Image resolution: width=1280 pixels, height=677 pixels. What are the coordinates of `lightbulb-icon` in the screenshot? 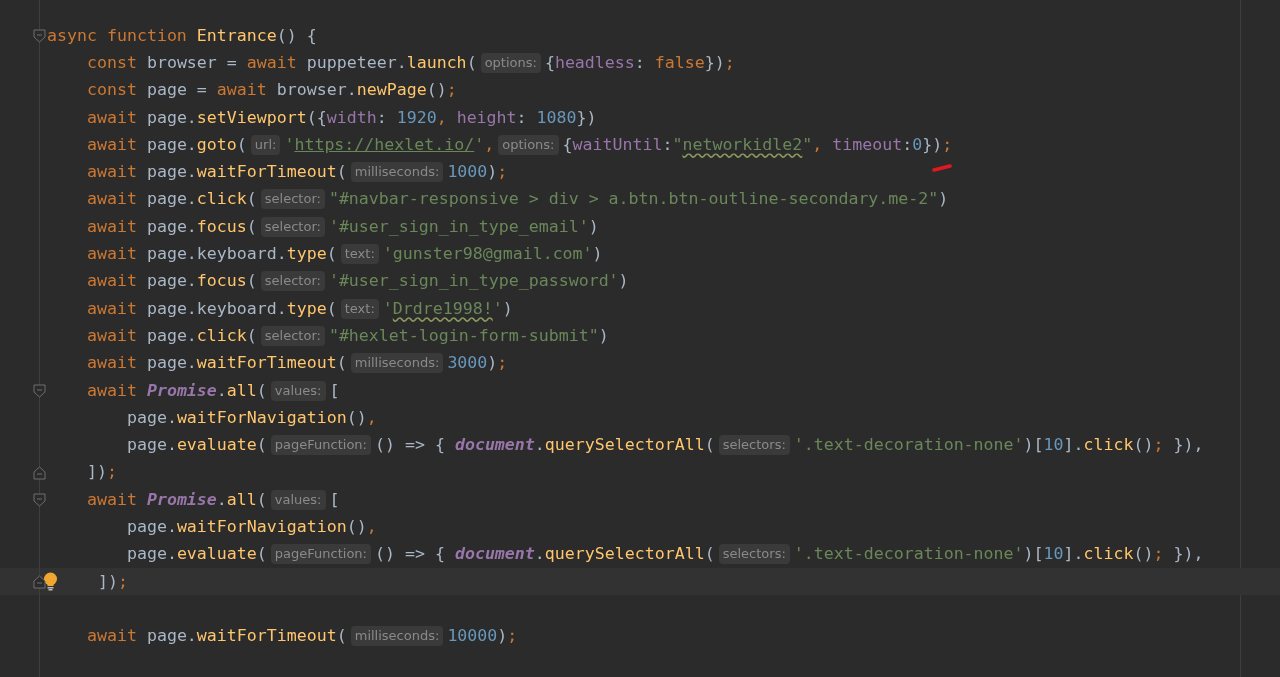 It's located at (50, 582).